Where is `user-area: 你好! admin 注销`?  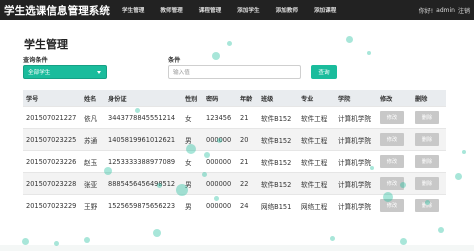 user-area: 你好! admin 注销 is located at coordinates (444, 10).